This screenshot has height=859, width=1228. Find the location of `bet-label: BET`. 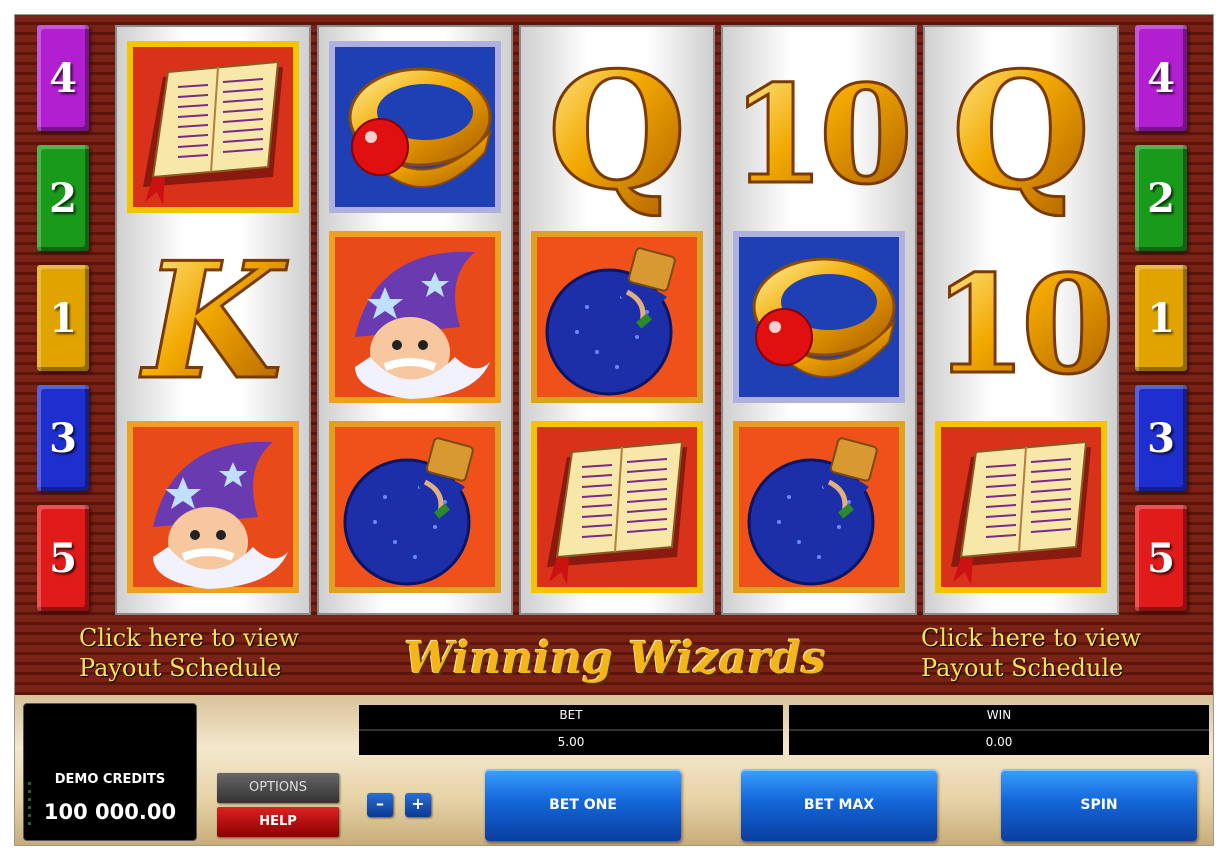

bet-label: BET is located at coordinates (571, 715).